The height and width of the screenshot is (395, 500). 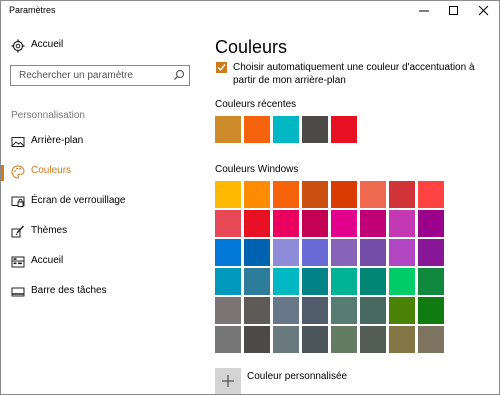 I want to click on checkmark-icon, so click(x=221, y=68).